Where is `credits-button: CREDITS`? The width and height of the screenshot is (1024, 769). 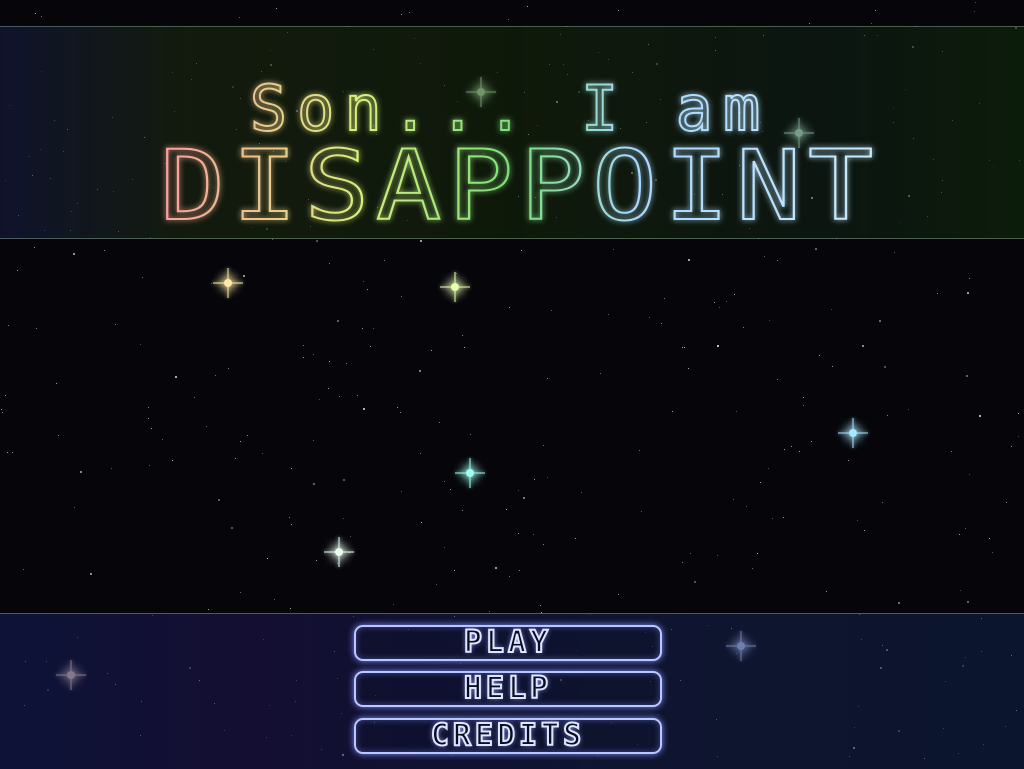 credits-button: CREDITS is located at coordinates (508, 736).